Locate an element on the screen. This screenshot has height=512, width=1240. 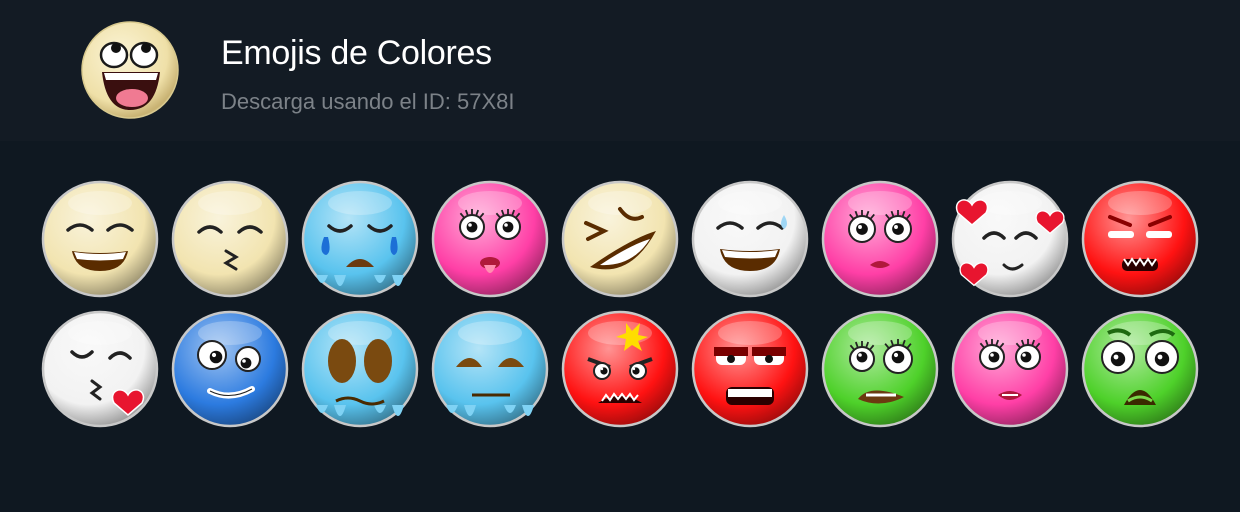
cold-big-eyes-emoji is located at coordinates (360, 369).